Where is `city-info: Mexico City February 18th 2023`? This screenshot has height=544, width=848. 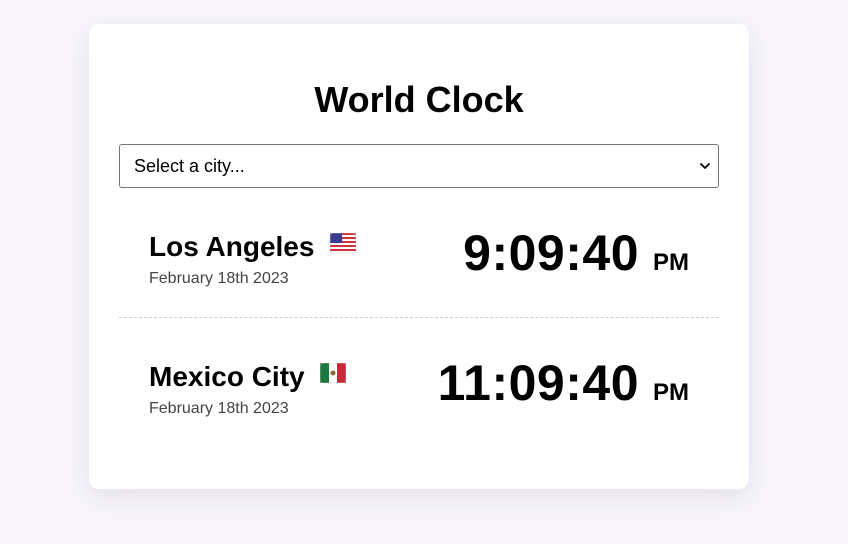 city-info: Mexico City February 18th 2023 is located at coordinates (248, 388).